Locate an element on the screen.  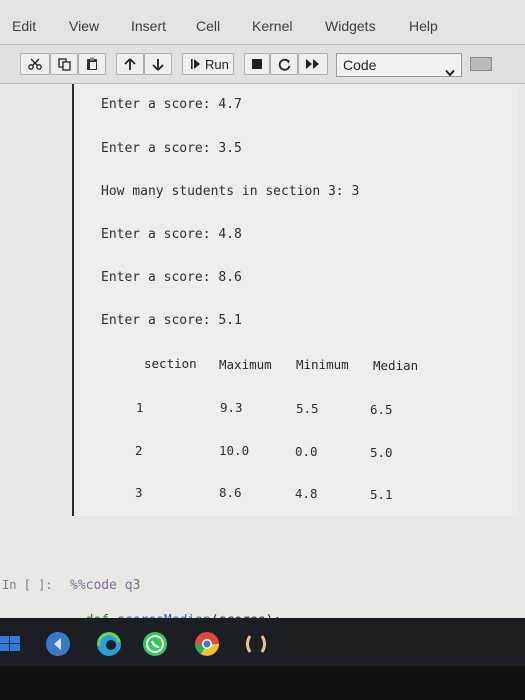
menu-kernel: Kernel is located at coordinates (272, 26).